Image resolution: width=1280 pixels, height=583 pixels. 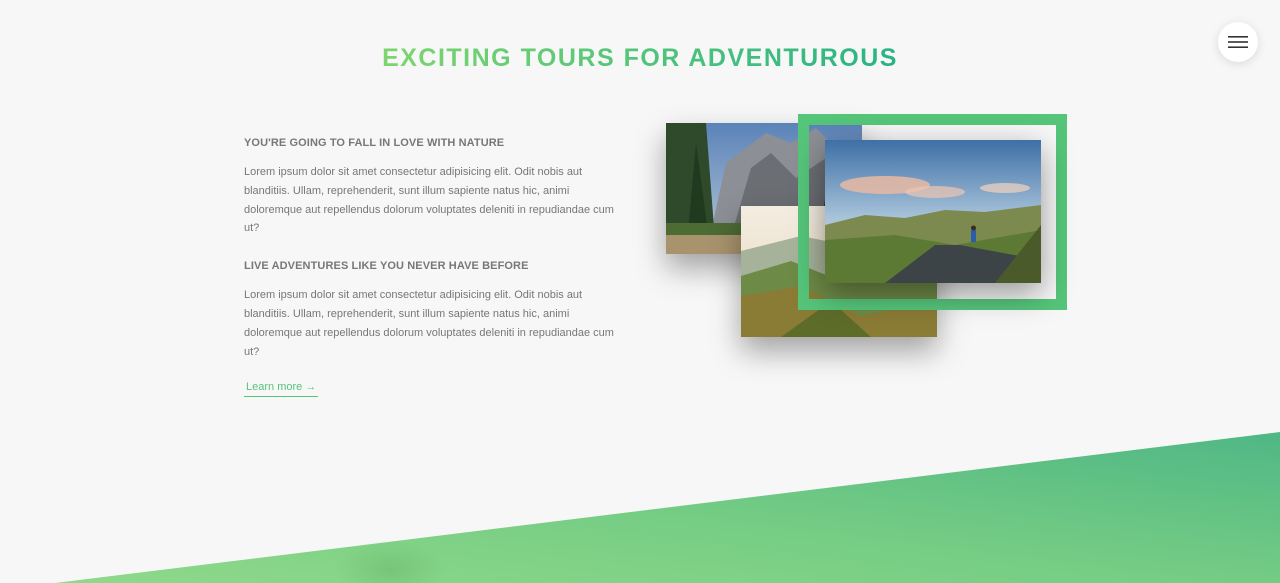 I want to click on photo-cyclist-road, so click(x=933, y=211).